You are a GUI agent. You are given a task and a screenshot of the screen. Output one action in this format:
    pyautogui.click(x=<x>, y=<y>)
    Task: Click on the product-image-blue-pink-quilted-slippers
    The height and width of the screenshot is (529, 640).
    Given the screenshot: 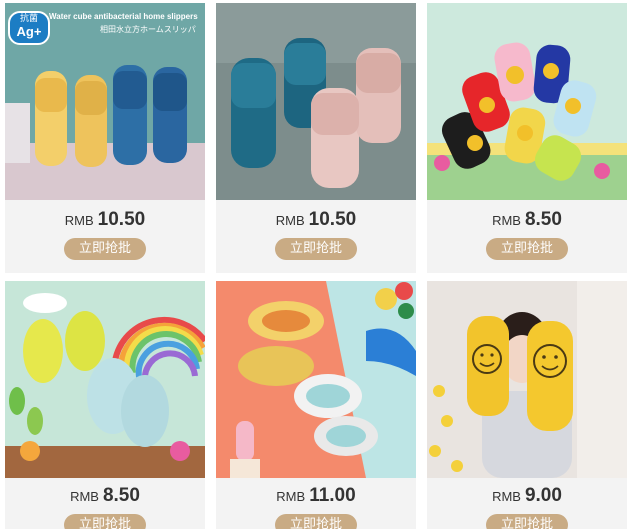 What is the action you would take?
    pyautogui.click(x=316, y=101)
    